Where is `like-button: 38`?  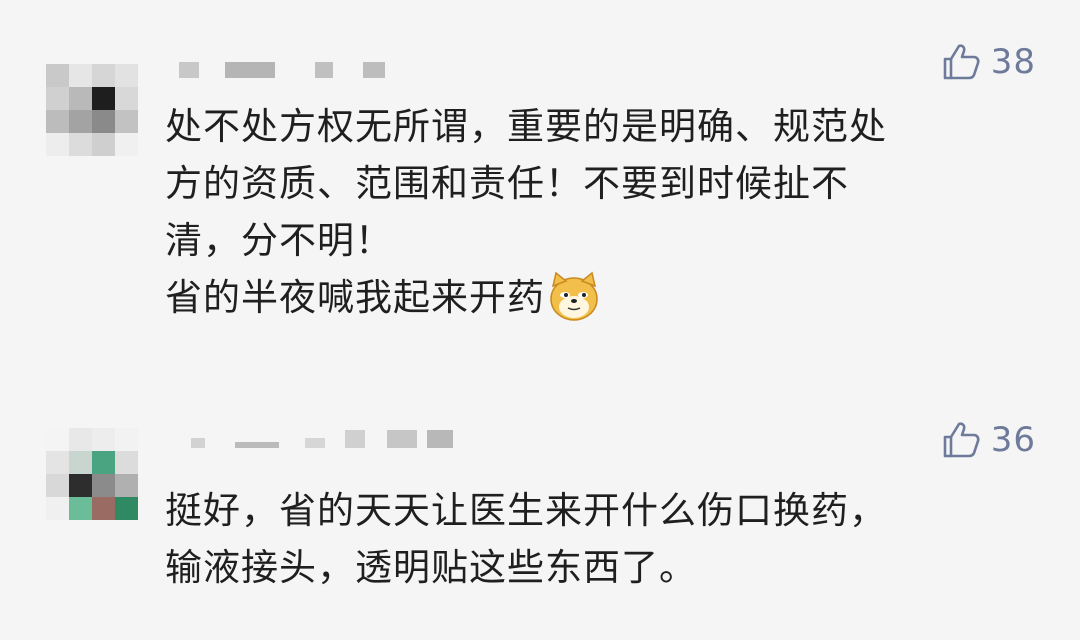 like-button: 38 is located at coordinates (988, 62).